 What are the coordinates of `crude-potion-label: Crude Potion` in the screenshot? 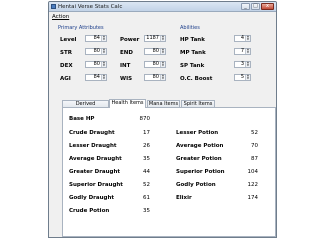 It's located at (89, 211).